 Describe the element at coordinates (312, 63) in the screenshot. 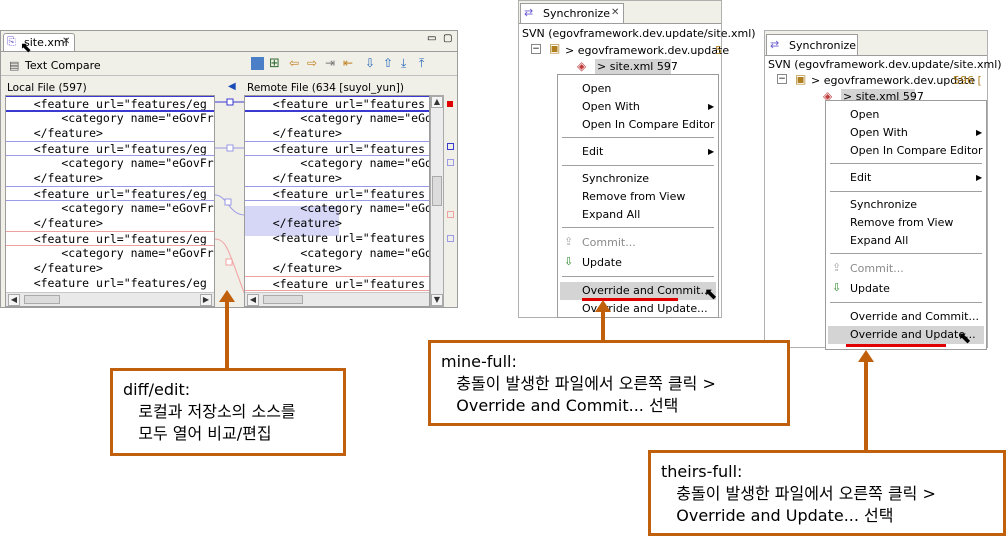

I see `copy-right-icon: ⇨` at that location.